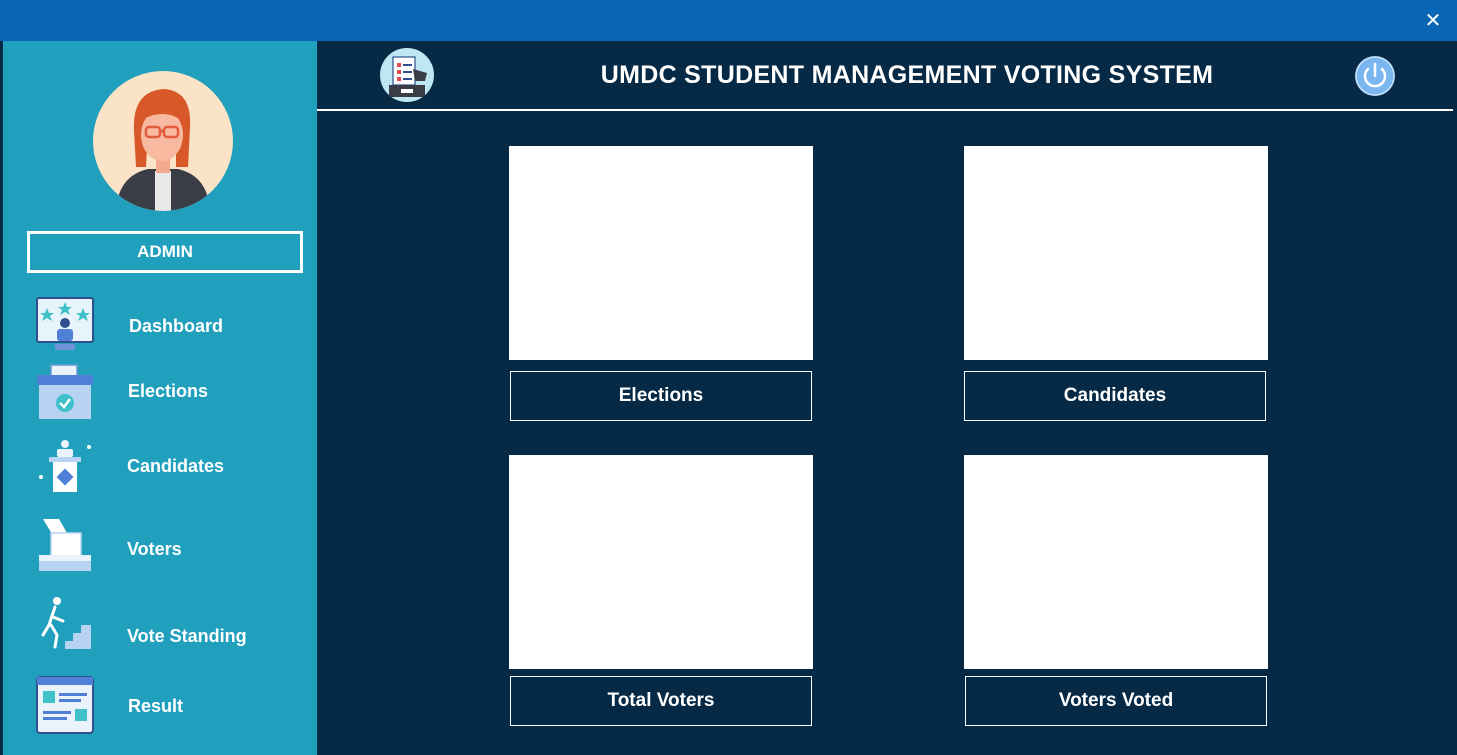 The image size is (1457, 755). I want to click on sidebar-item-label: Result, so click(156, 706).